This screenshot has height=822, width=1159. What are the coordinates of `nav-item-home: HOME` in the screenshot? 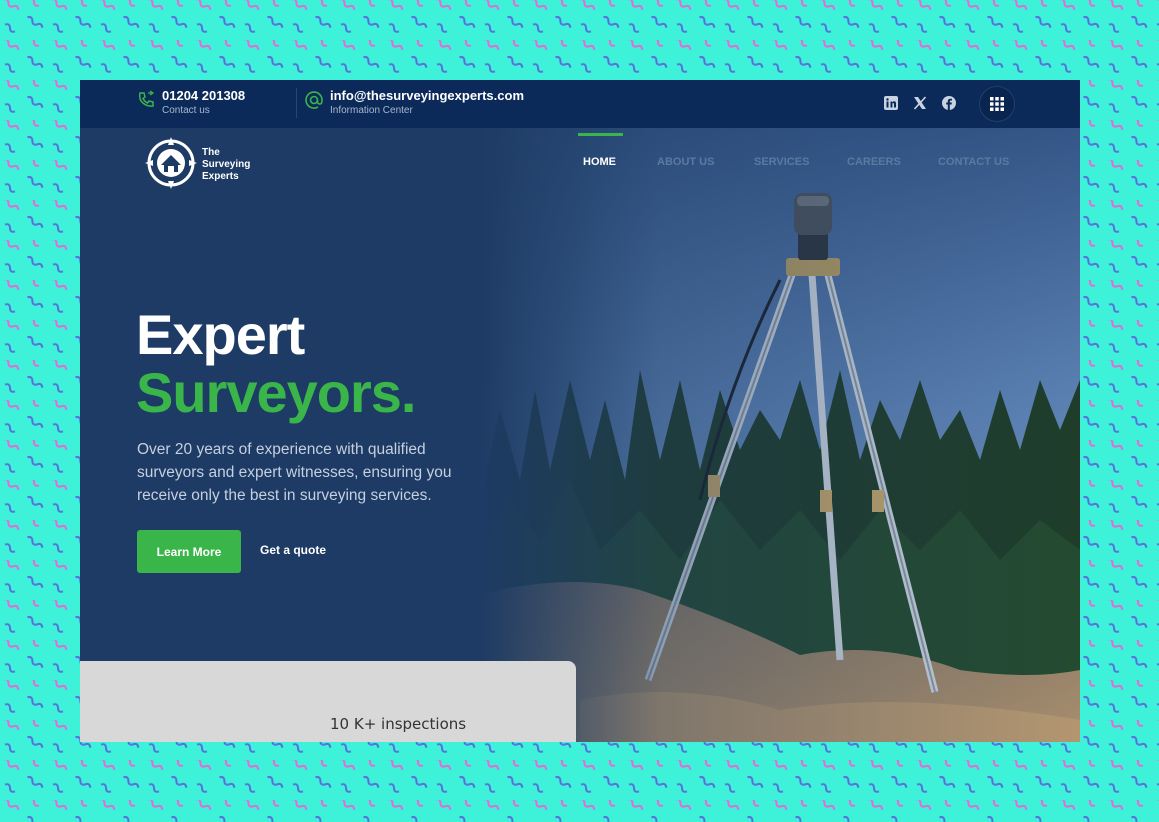 It's located at (599, 162).